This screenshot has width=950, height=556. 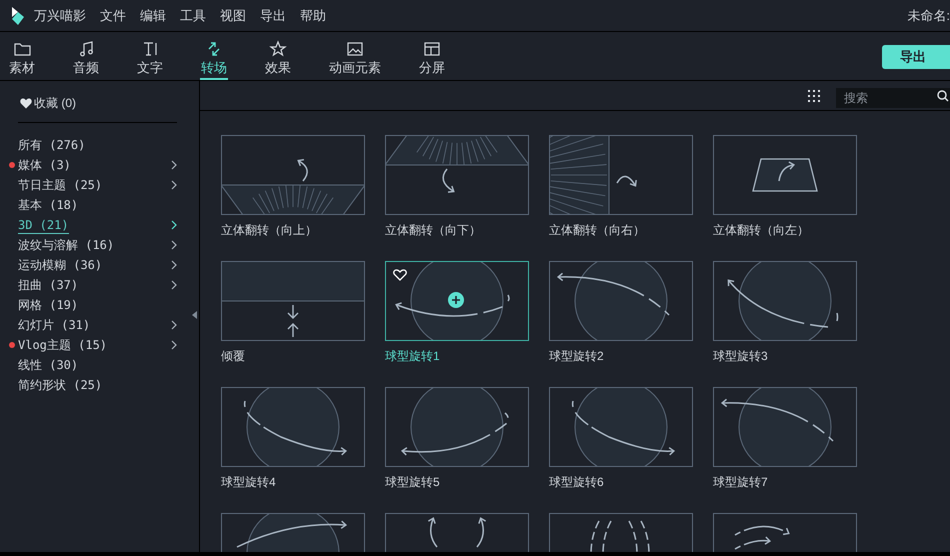 I want to click on export-button: 导出, so click(x=916, y=57).